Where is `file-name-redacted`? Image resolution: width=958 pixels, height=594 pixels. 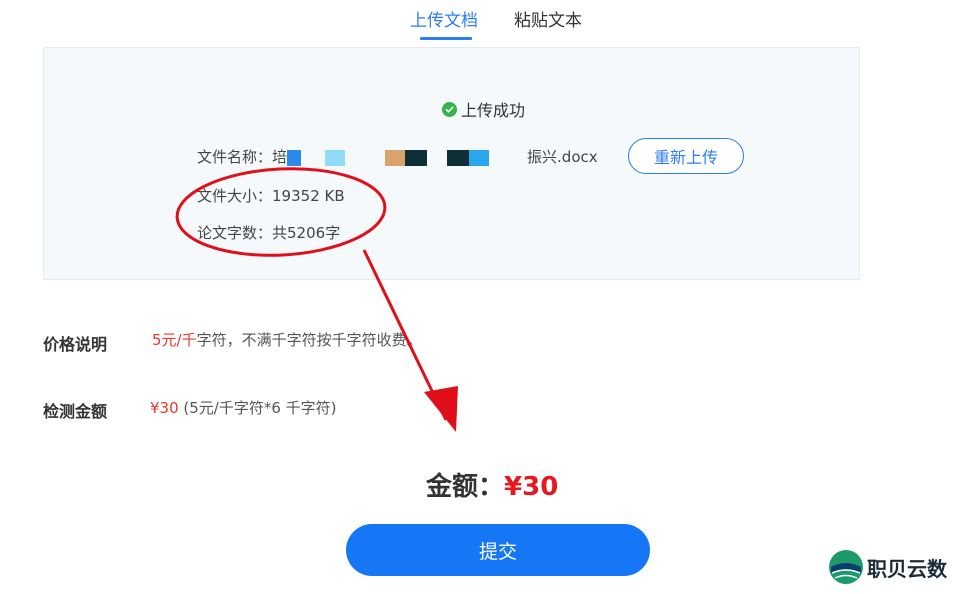
file-name-redacted is located at coordinates (407, 157).